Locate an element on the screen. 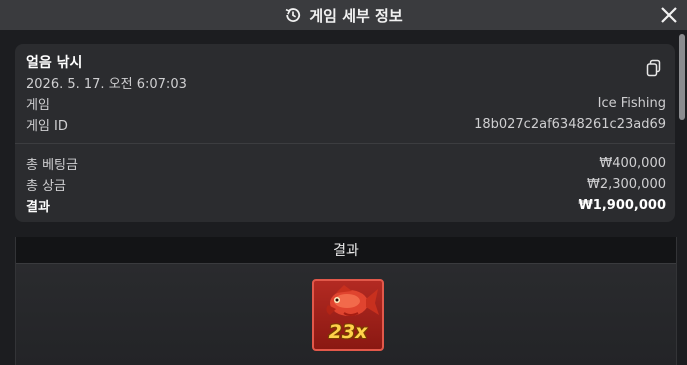 This screenshot has width=687, height=365. dialog-title: 게임 세부 정보 is located at coordinates (343, 15).